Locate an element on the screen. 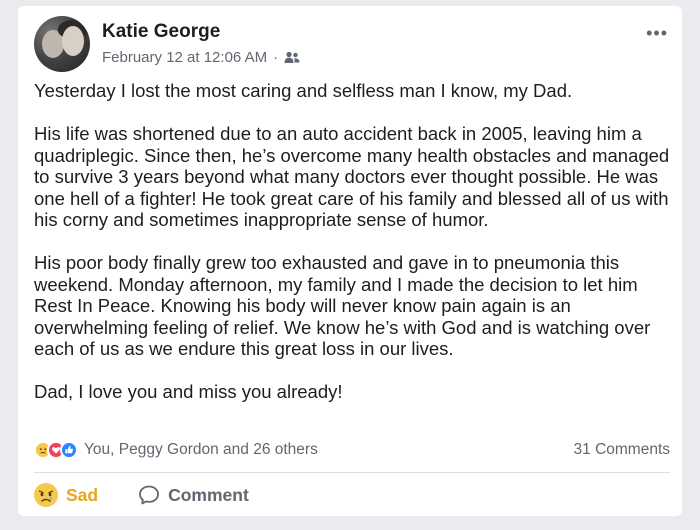  post-paragraph: Dad, I love you and miss you already! is located at coordinates (188, 391).